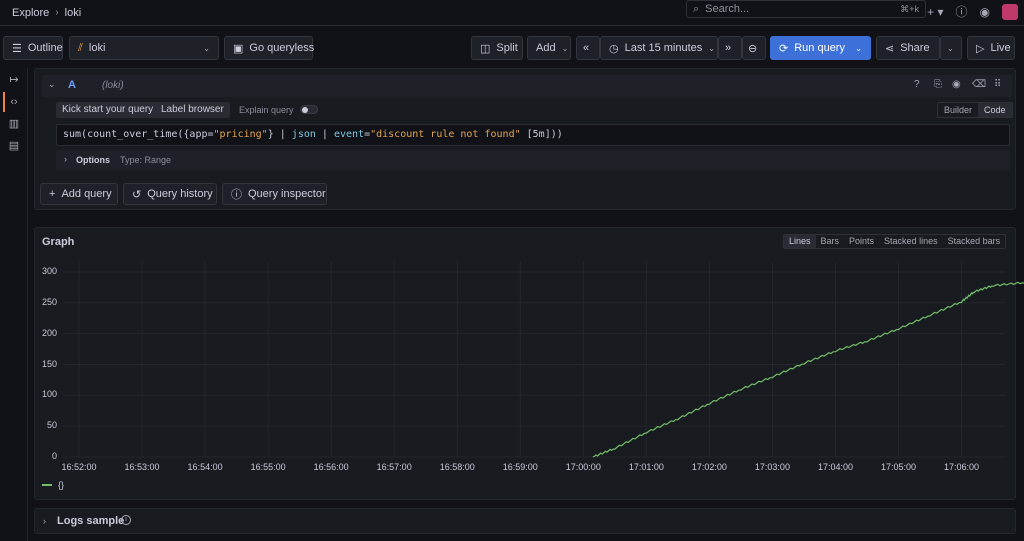 This screenshot has width=1024, height=541. I want to click on y-tick-label: 100, so click(49, 394).